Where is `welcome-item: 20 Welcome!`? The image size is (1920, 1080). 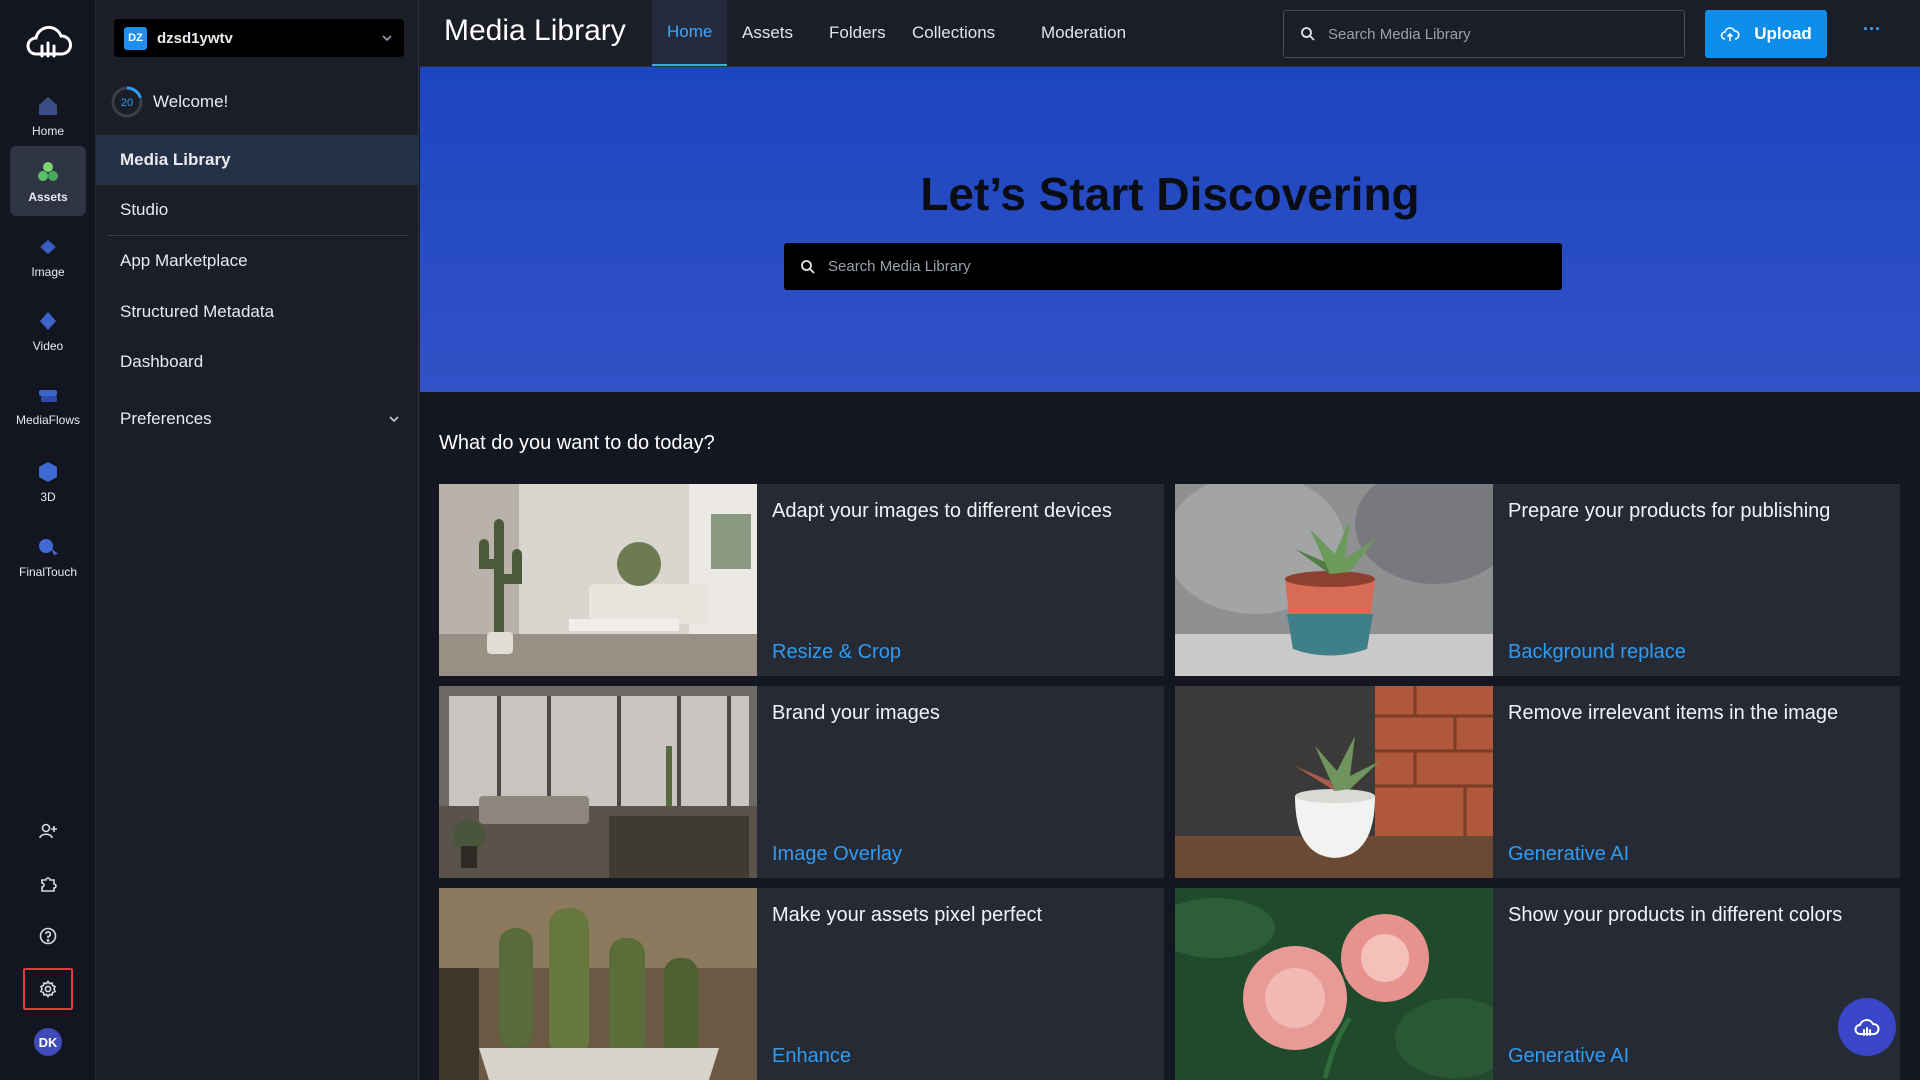 welcome-item: 20 Welcome! is located at coordinates (169, 102).